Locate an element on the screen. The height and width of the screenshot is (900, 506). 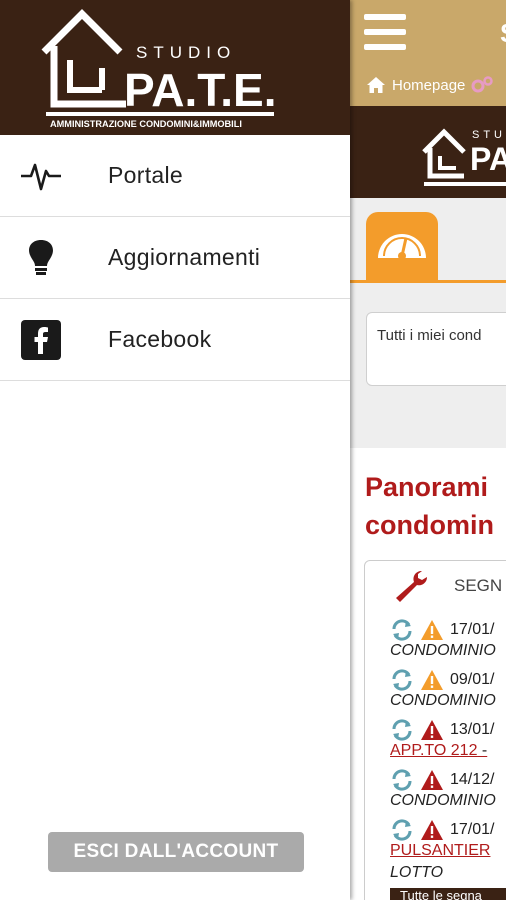
report-row: 17/01/ CONDOMINIO is located at coordinates (448, 641).